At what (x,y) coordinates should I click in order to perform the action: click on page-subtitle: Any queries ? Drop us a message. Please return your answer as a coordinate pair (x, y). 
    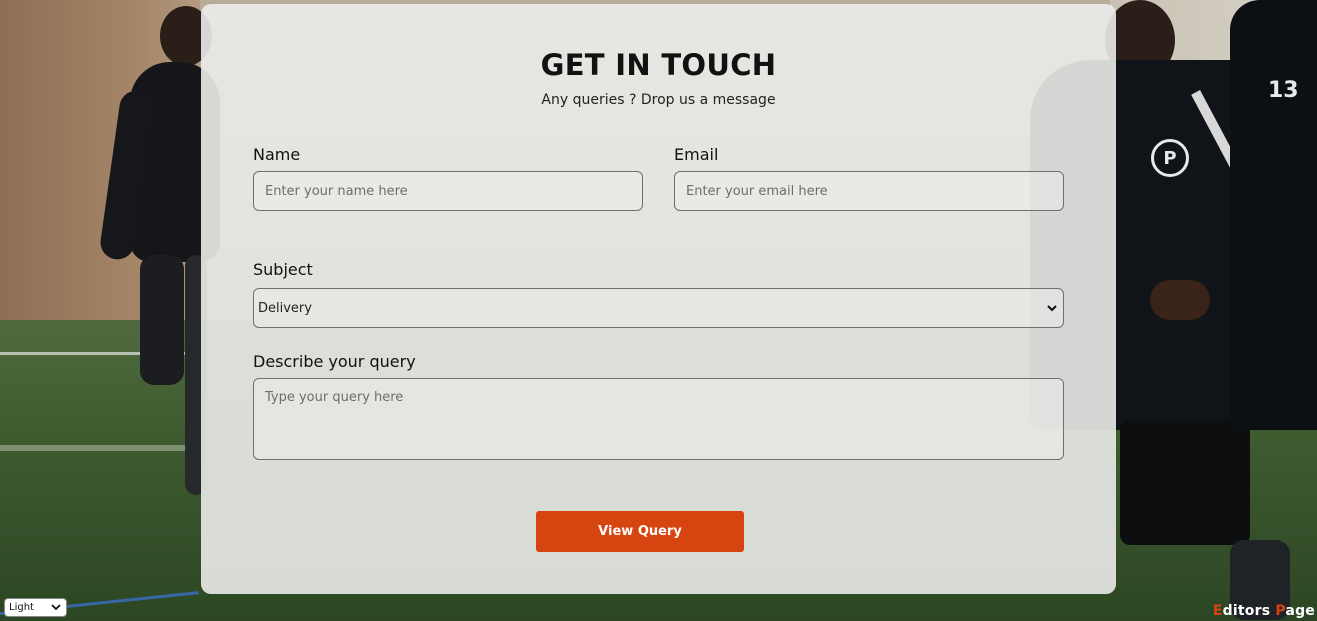
    Looking at the image, I should click on (658, 100).